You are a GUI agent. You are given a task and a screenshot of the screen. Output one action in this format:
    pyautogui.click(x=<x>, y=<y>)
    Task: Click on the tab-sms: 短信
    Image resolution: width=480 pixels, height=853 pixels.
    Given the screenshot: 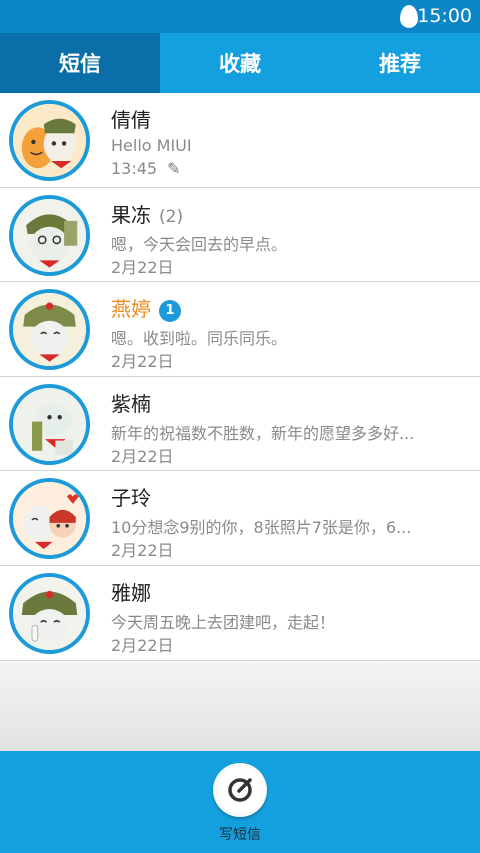 What is the action you would take?
    pyautogui.click(x=80, y=63)
    